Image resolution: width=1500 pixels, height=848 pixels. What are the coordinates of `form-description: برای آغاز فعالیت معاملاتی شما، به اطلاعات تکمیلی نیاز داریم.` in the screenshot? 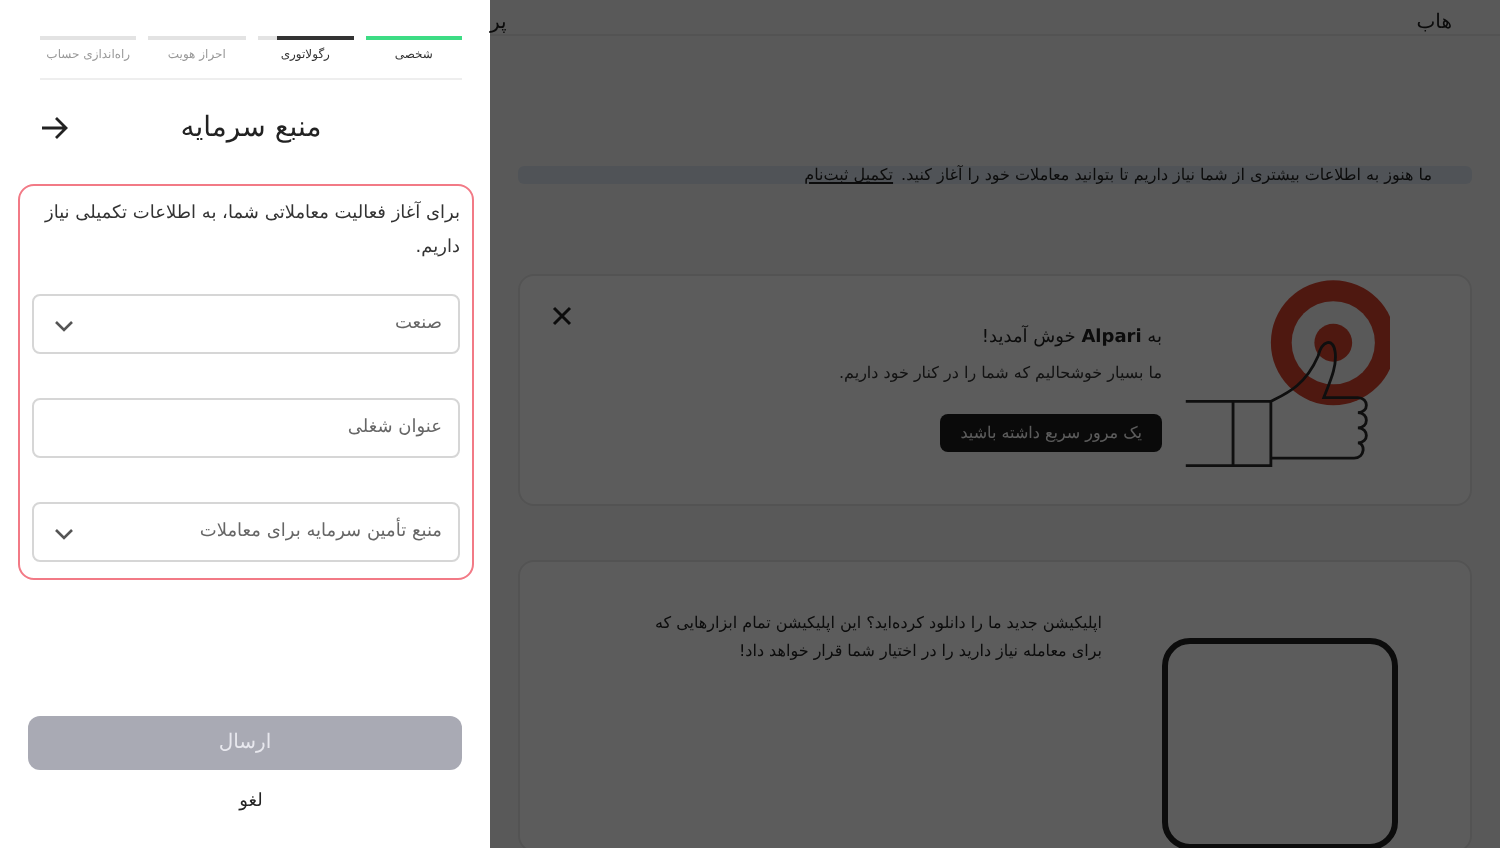 It's located at (251, 230).